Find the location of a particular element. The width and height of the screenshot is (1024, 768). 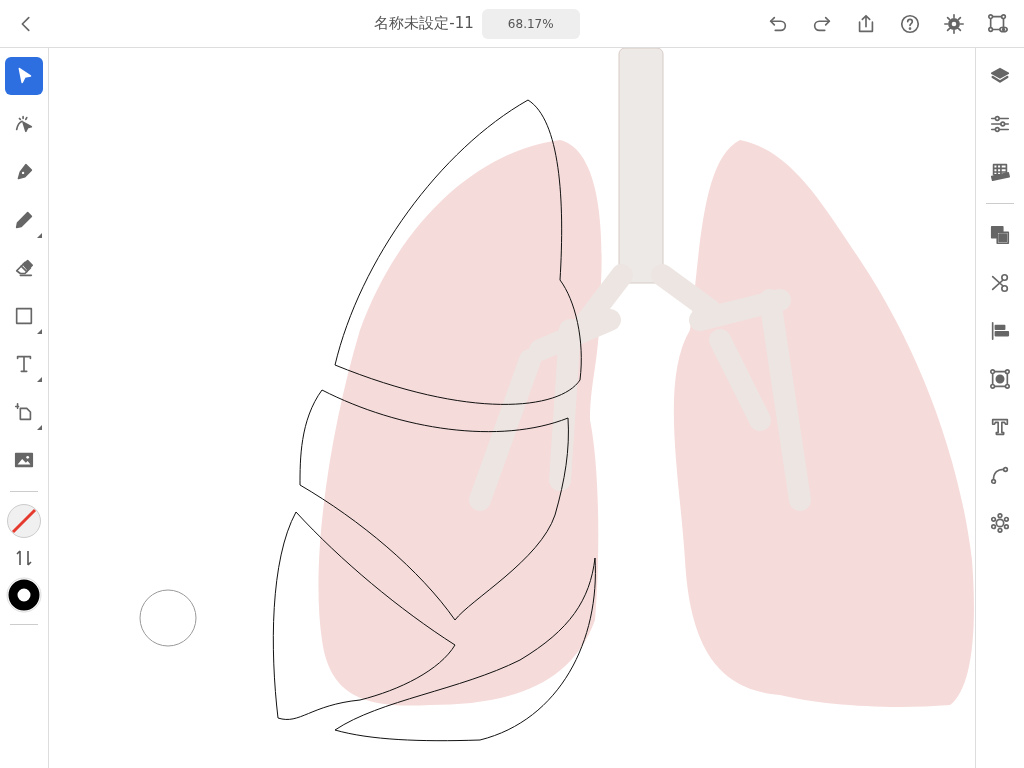

swap-icon is located at coordinates (24, 558).